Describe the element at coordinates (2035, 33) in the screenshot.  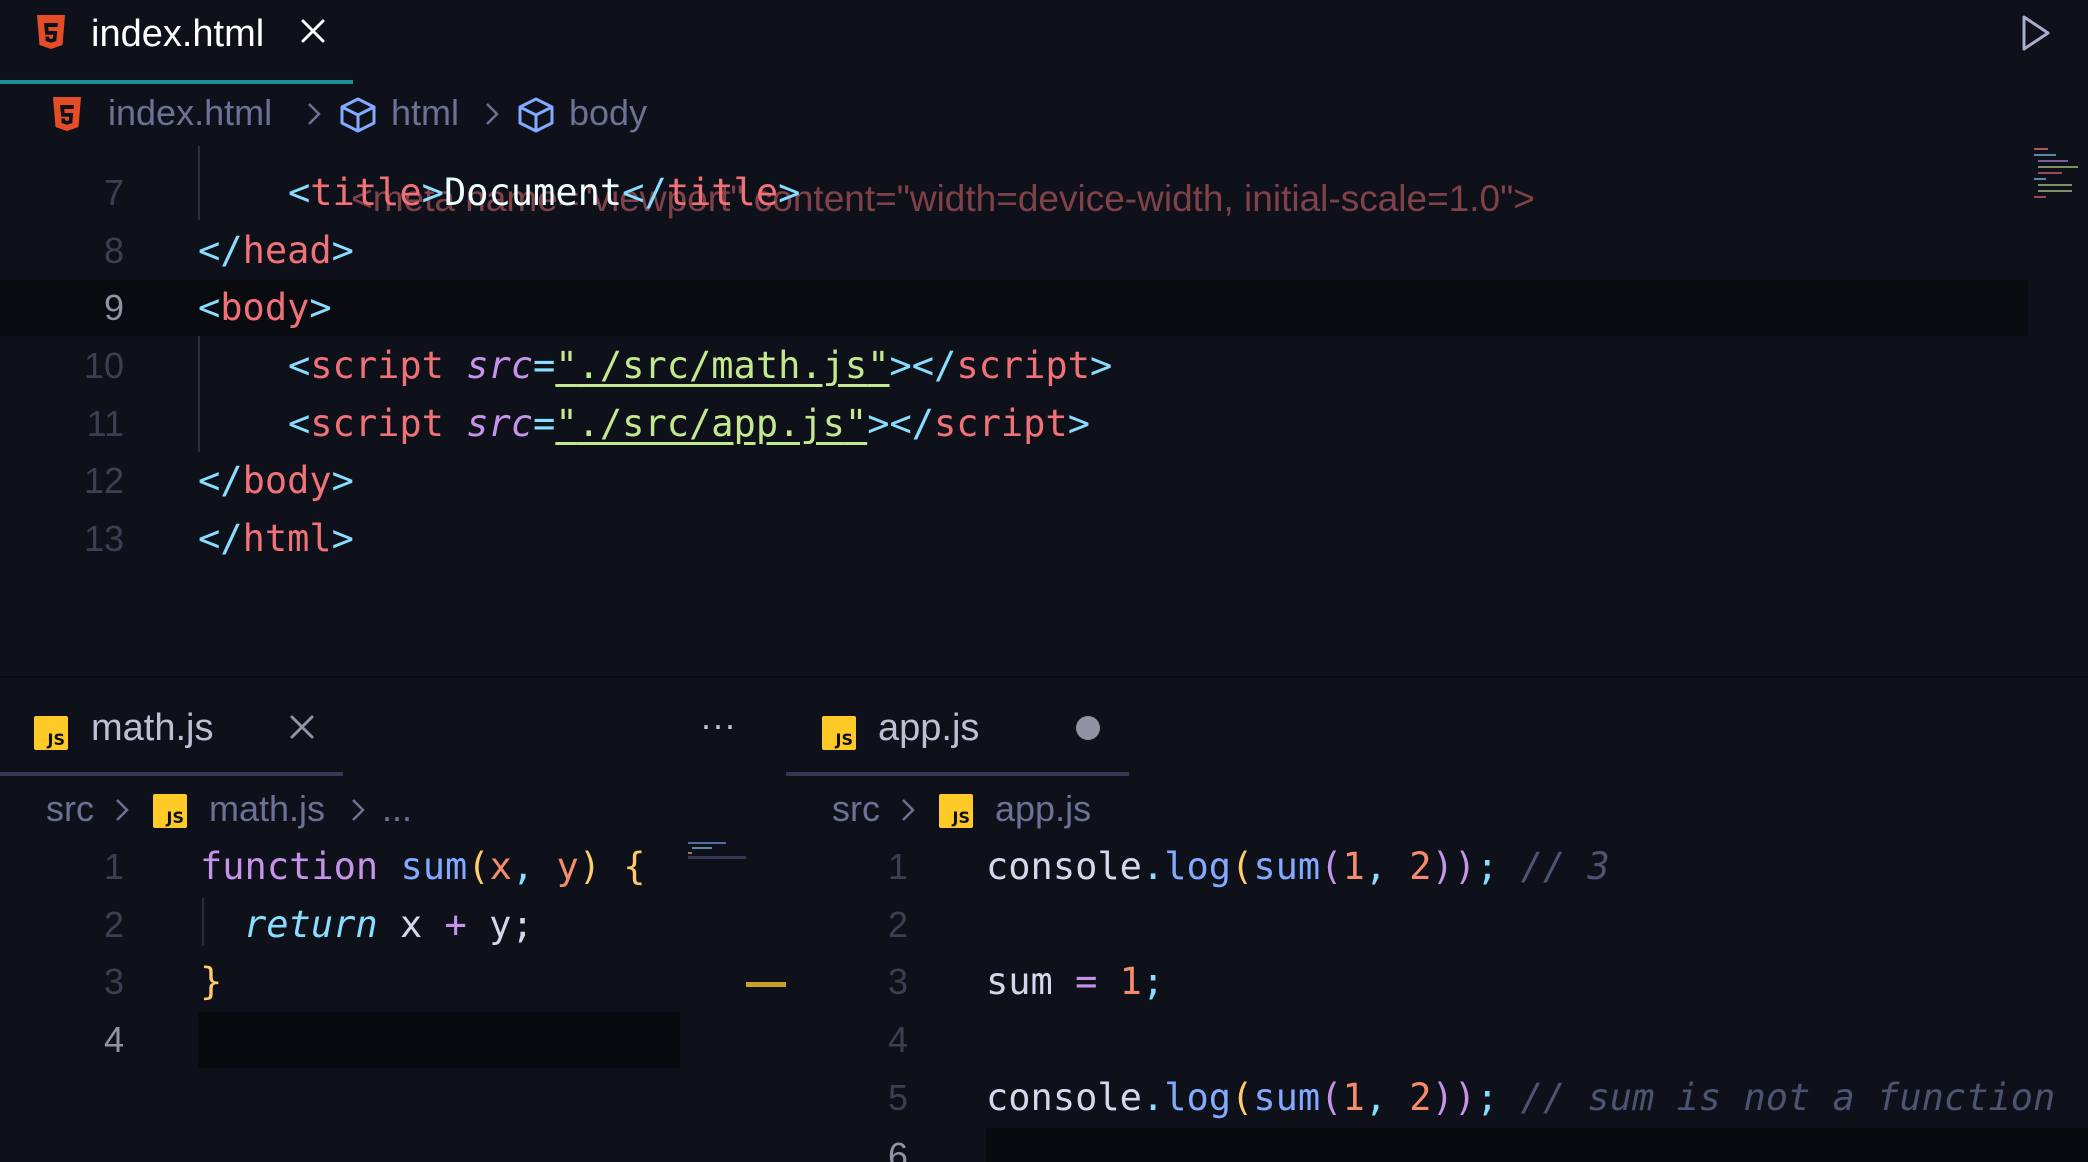
I see `play-icon` at that location.